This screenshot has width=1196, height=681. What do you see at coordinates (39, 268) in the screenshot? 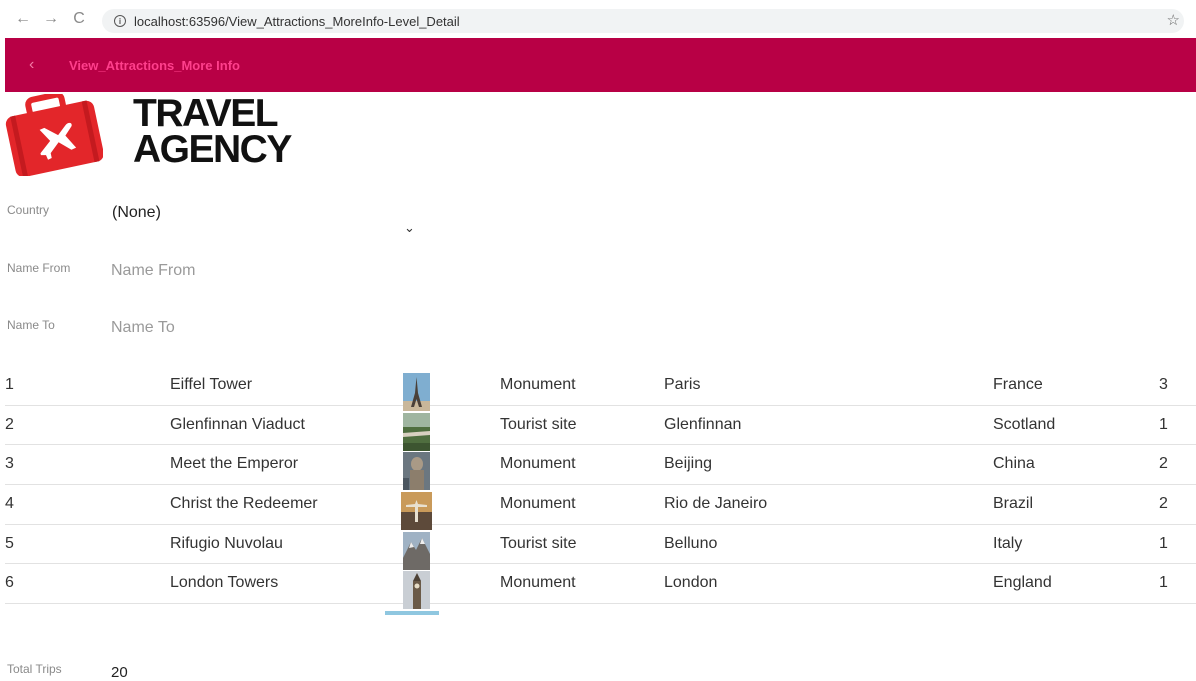
I see `name-from-label: Name From` at bounding box center [39, 268].